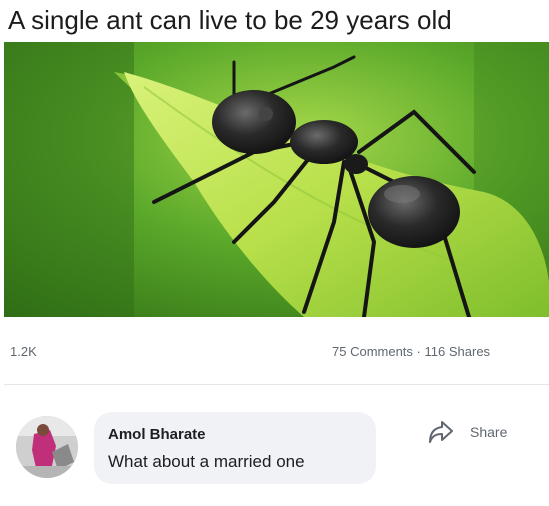 The image size is (549, 506). What do you see at coordinates (157, 434) in the screenshot?
I see `comment-author: Amol Bharate` at bounding box center [157, 434].